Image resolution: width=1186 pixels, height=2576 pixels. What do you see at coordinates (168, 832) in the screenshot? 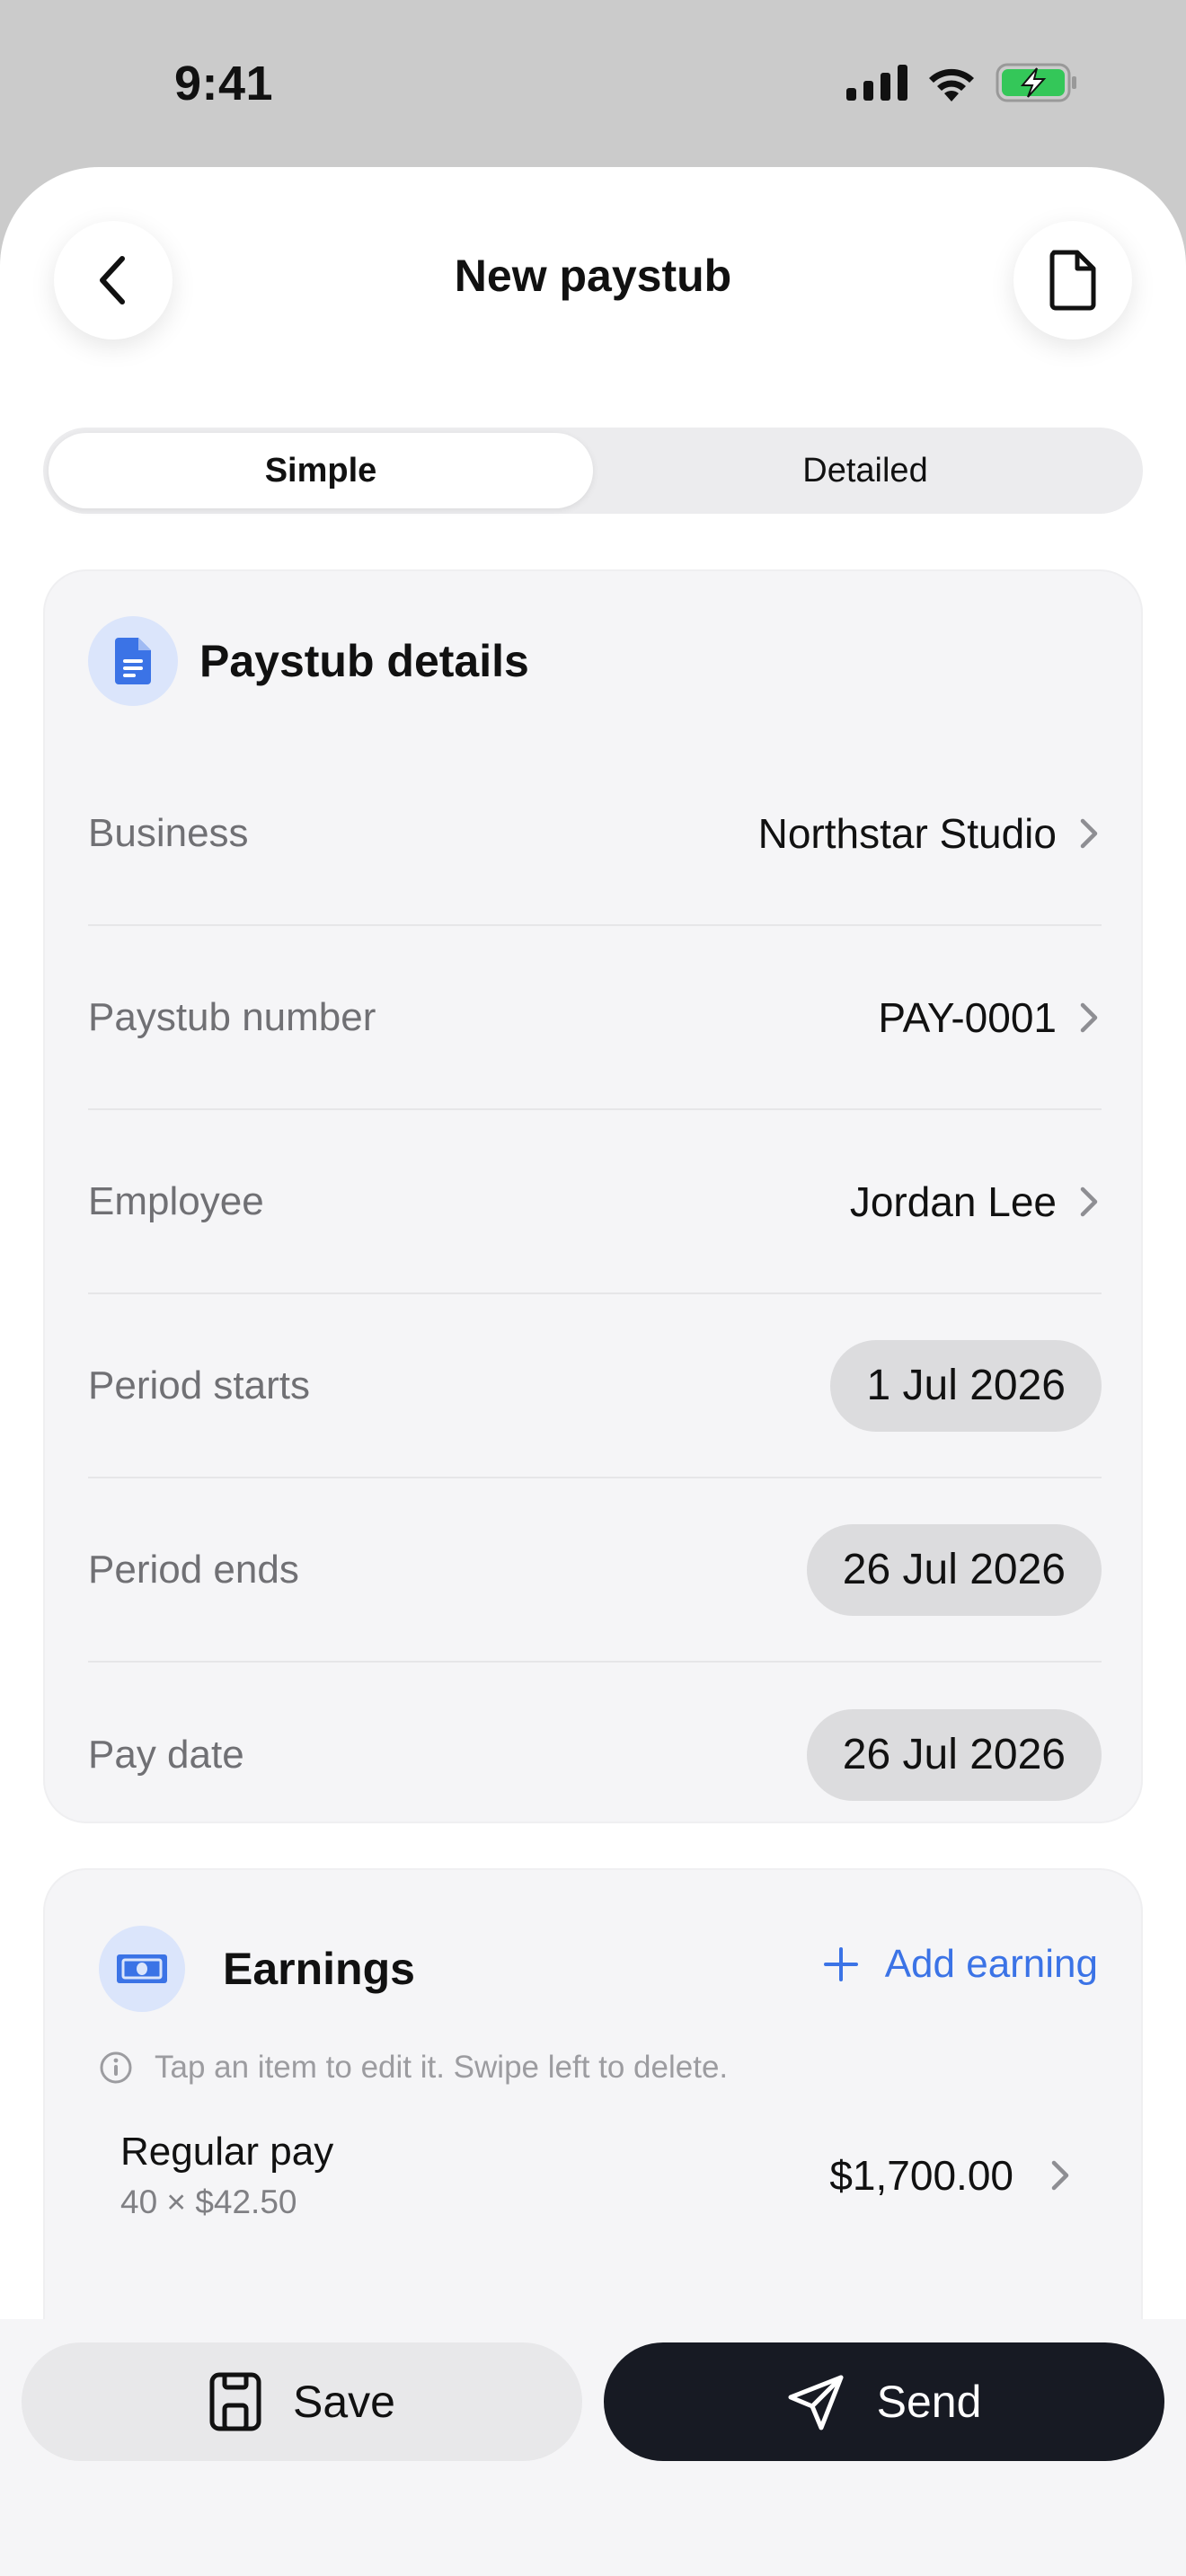
I see `business-label: Business` at bounding box center [168, 832].